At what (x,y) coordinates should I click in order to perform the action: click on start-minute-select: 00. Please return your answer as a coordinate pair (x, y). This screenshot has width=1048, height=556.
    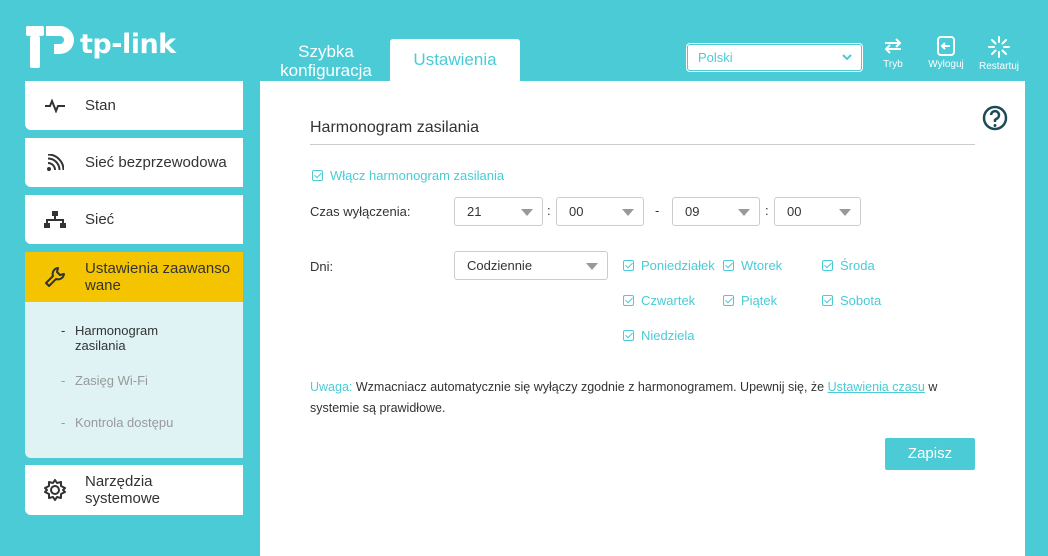
    Looking at the image, I should click on (600, 211).